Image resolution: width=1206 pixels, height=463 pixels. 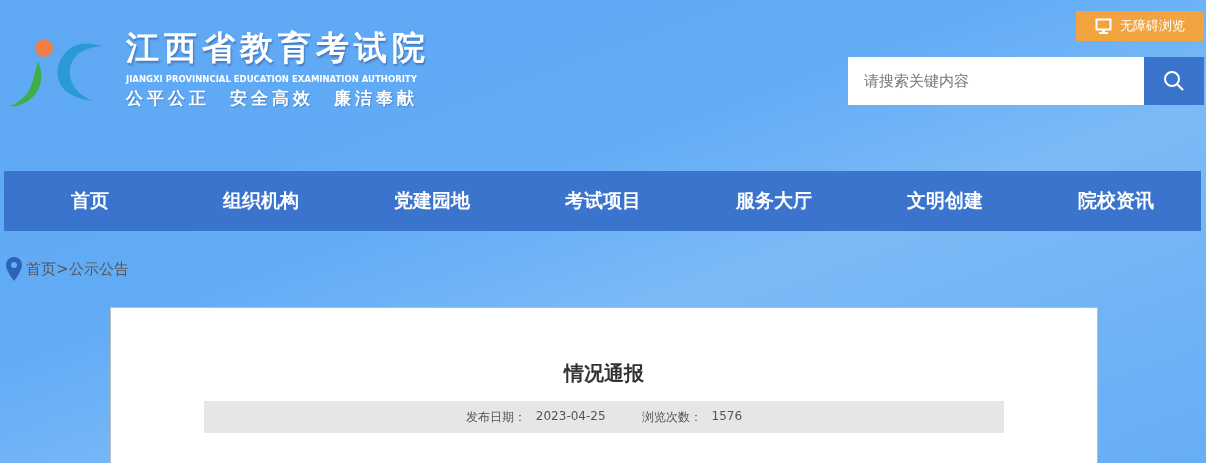 I want to click on monitor-icon, so click(x=1103, y=26).